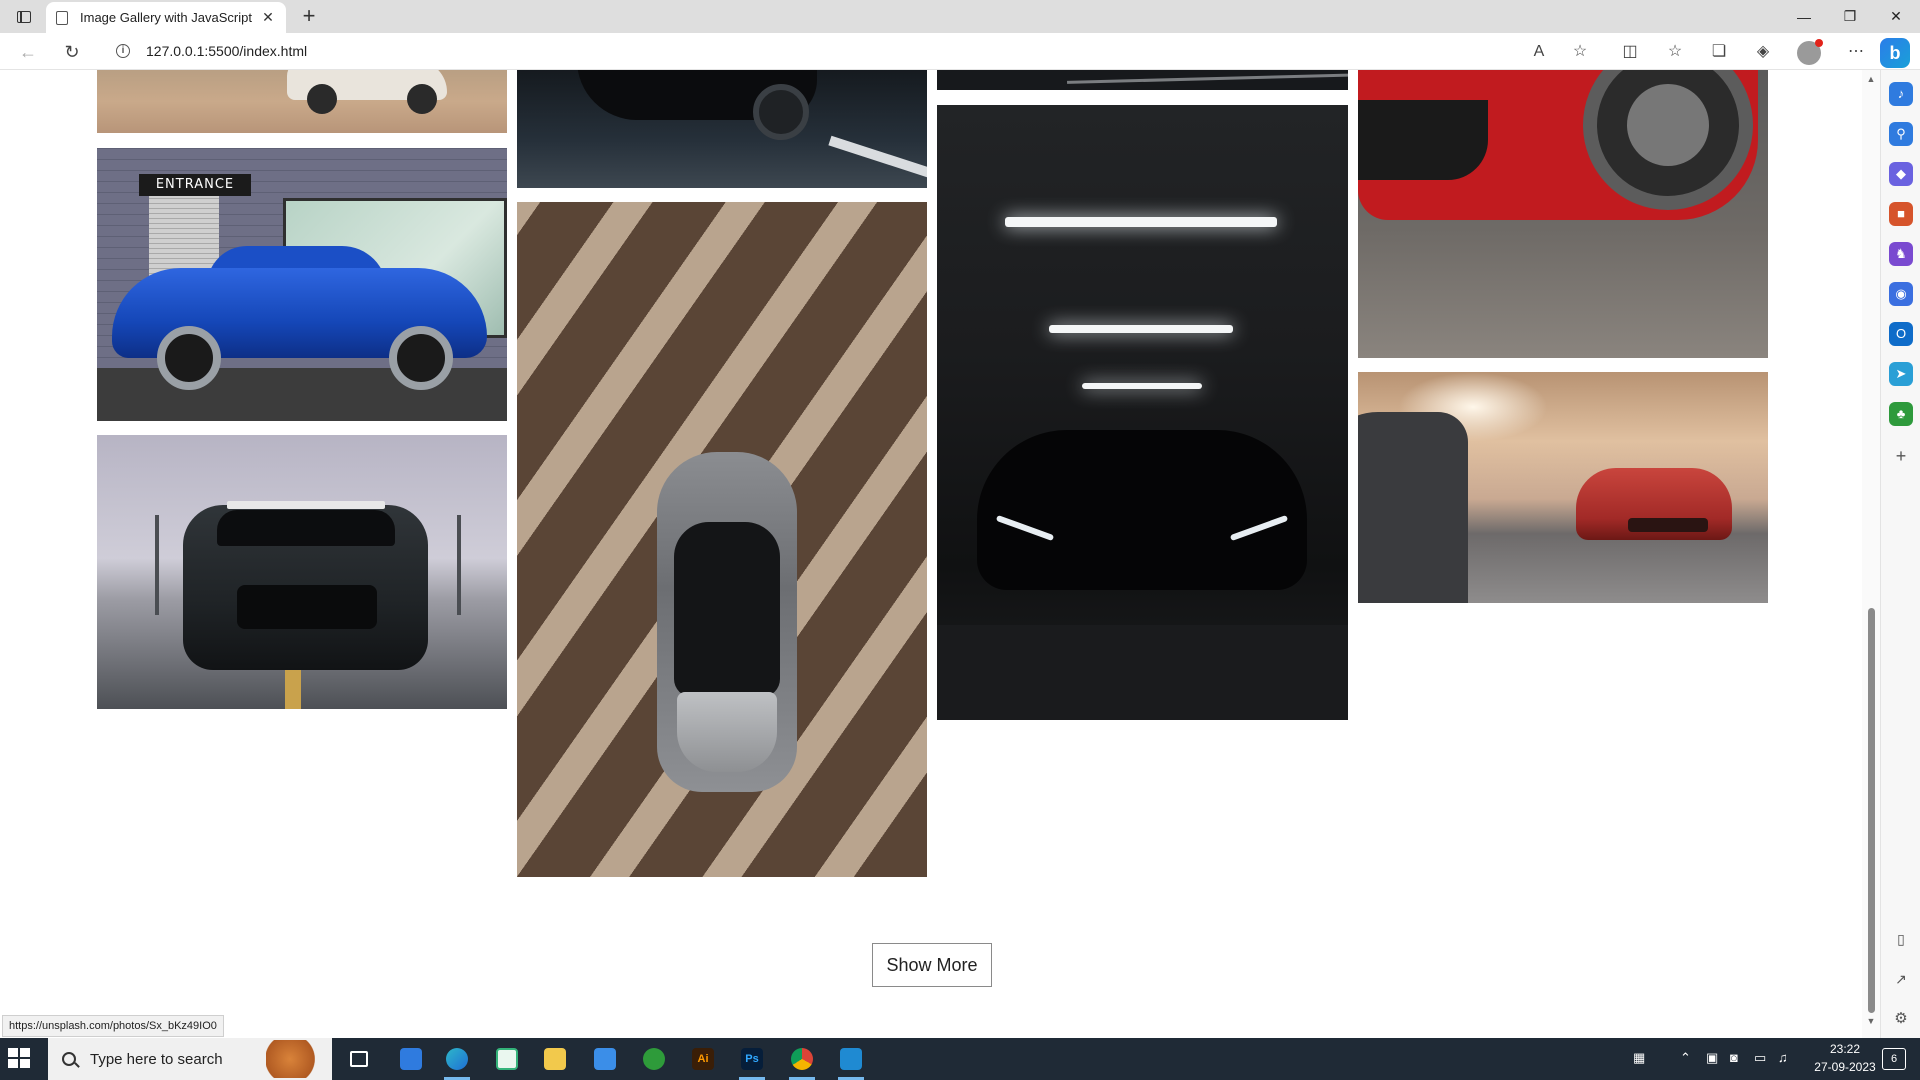  What do you see at coordinates (227, 51) in the screenshot?
I see `url-text: 127.0.0.1:5500/index.html` at bounding box center [227, 51].